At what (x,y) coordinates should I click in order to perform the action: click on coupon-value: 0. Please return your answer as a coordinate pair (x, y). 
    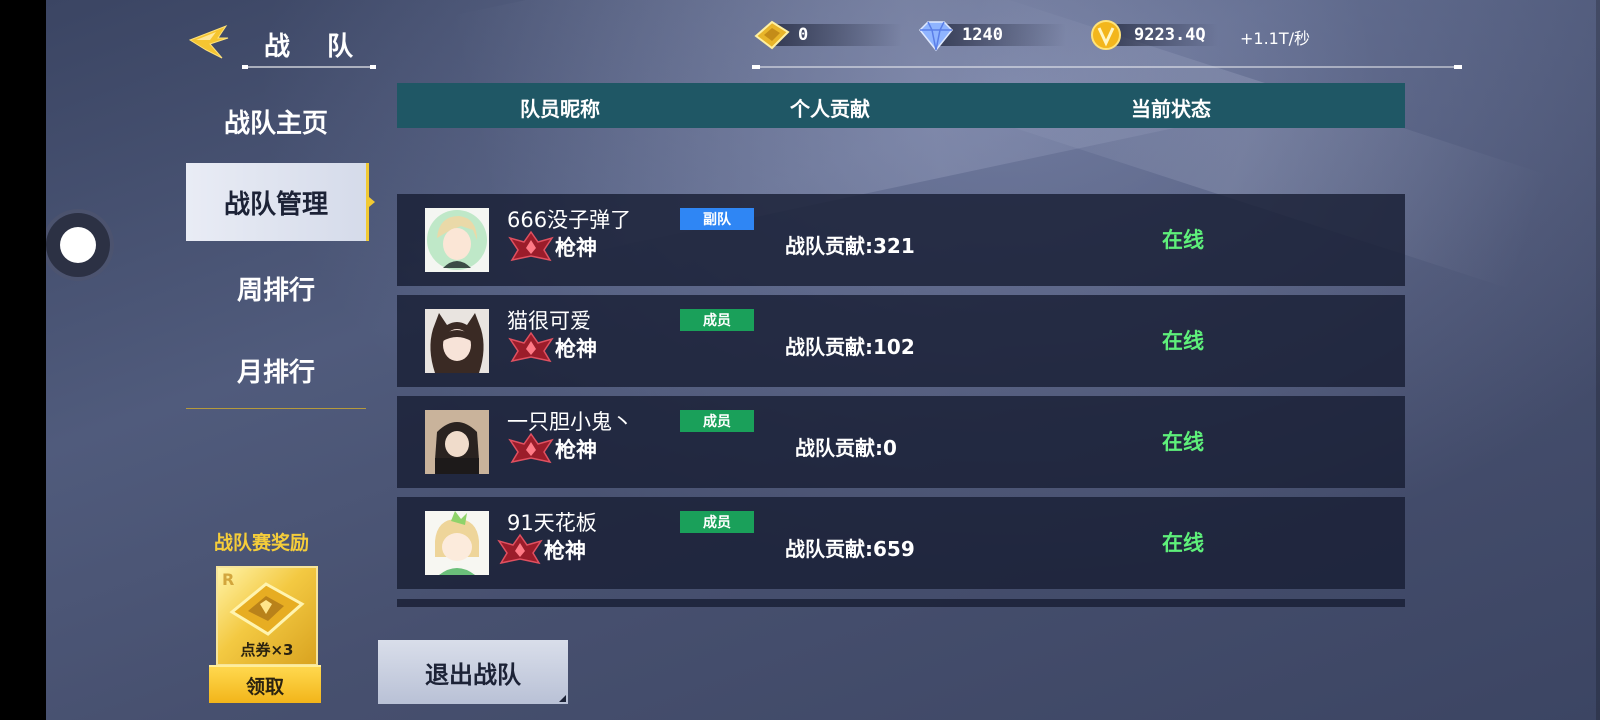
    Looking at the image, I should click on (803, 35).